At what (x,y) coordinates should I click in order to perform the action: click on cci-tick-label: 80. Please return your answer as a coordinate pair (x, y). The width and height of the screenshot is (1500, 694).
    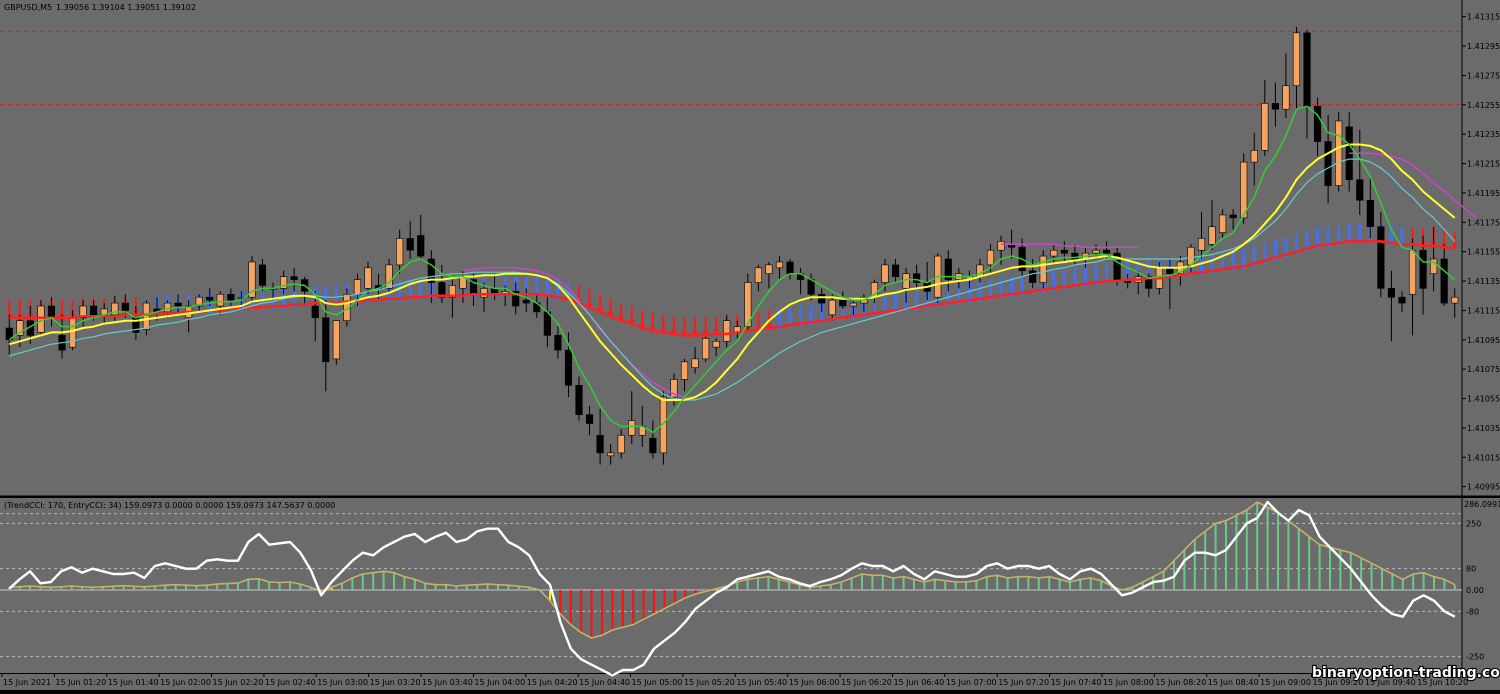
    Looking at the image, I should click on (1471, 569).